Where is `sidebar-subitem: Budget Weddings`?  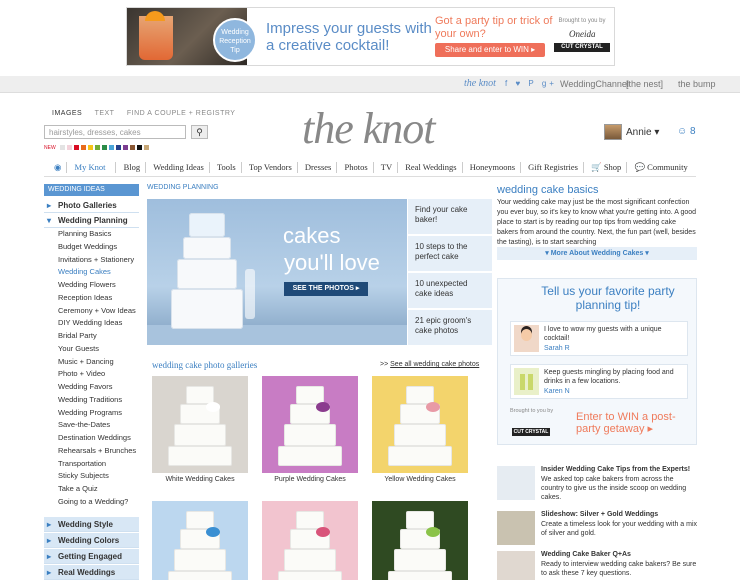
sidebar-subitem: Budget Weddings is located at coordinates (91, 247).